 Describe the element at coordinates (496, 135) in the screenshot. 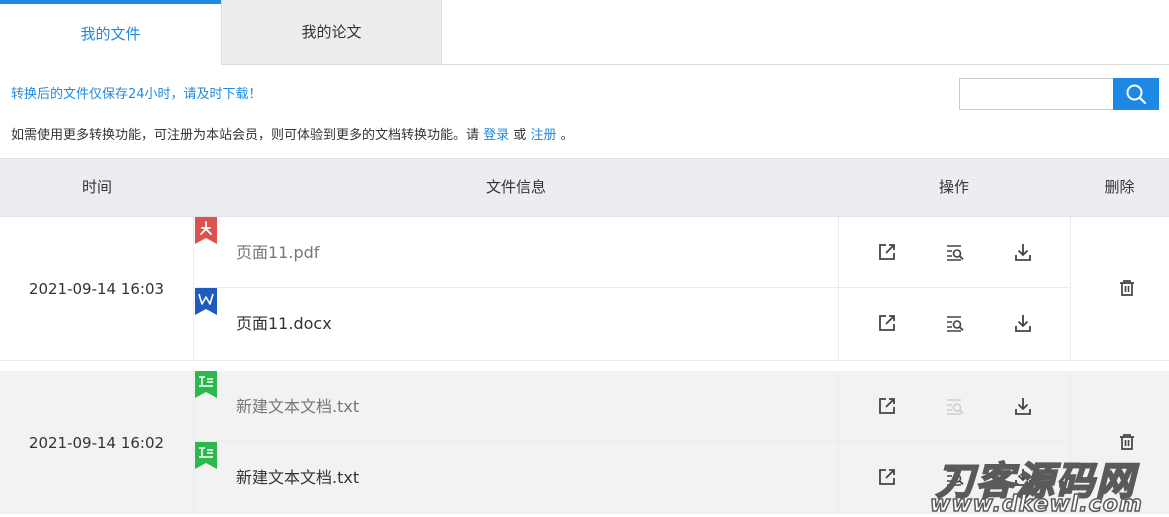

I see `login-link: 登录` at that location.